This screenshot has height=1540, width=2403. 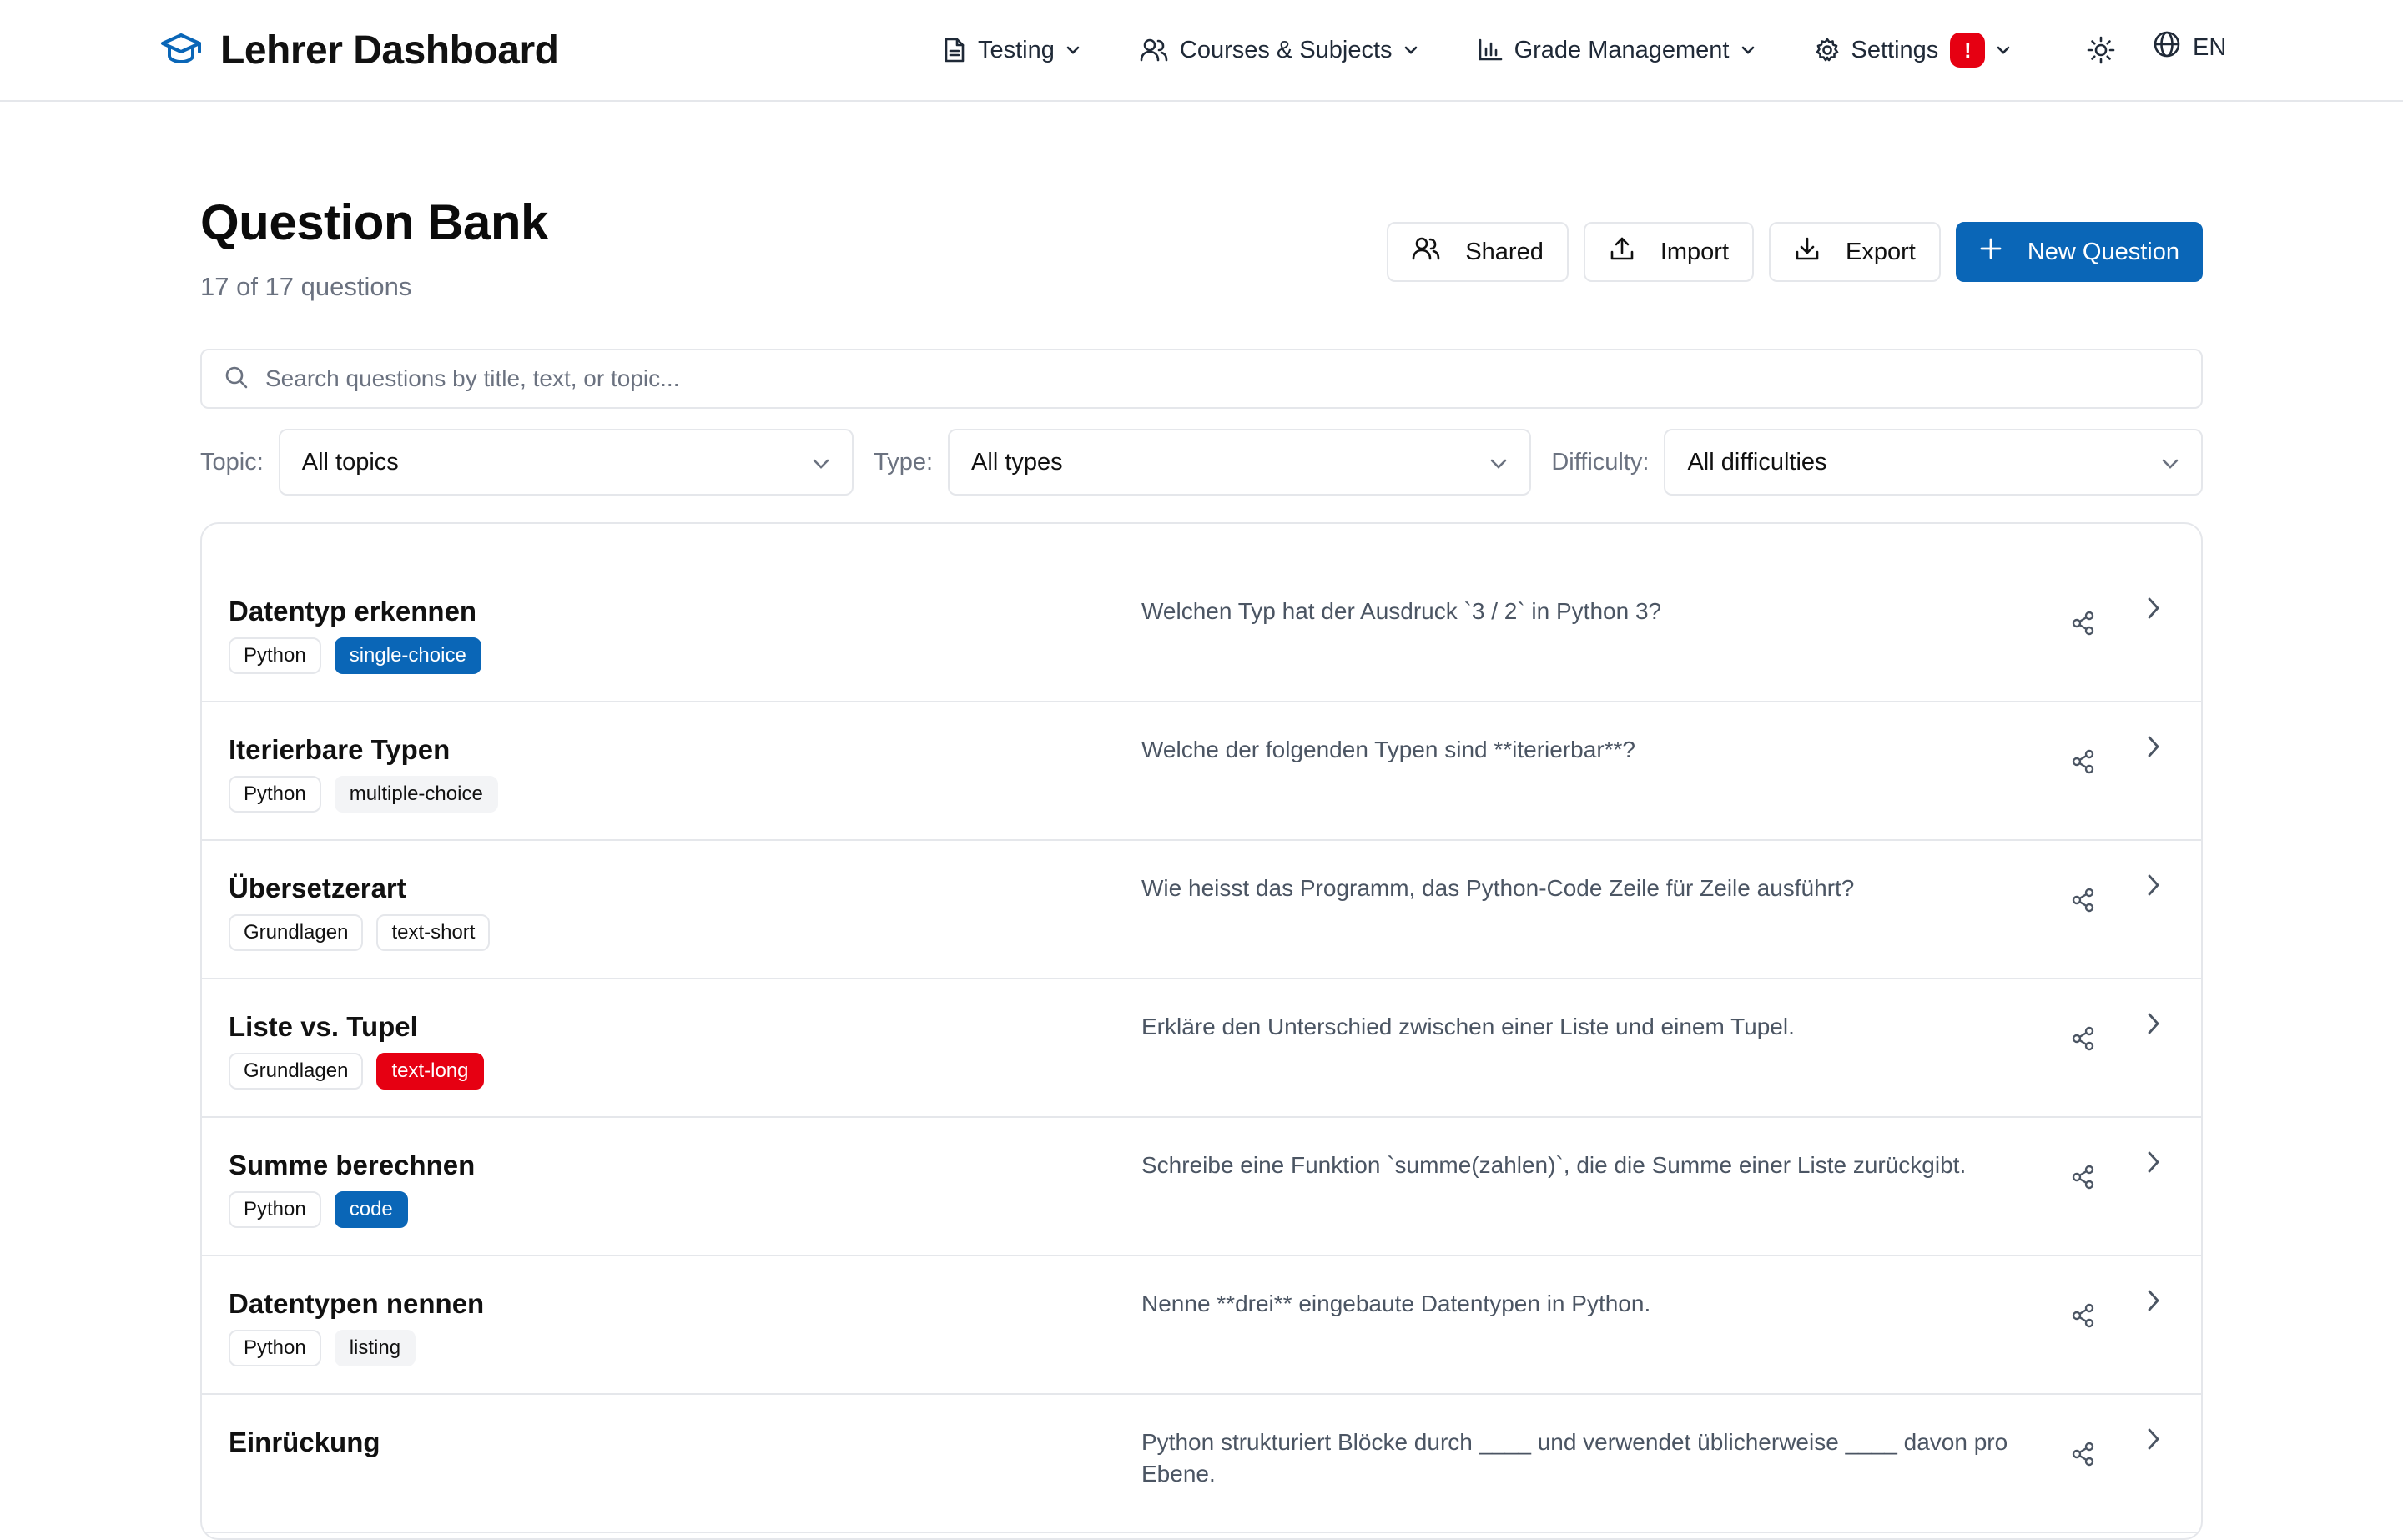 What do you see at coordinates (181, 50) in the screenshot?
I see `graduation-cap-icon` at bounding box center [181, 50].